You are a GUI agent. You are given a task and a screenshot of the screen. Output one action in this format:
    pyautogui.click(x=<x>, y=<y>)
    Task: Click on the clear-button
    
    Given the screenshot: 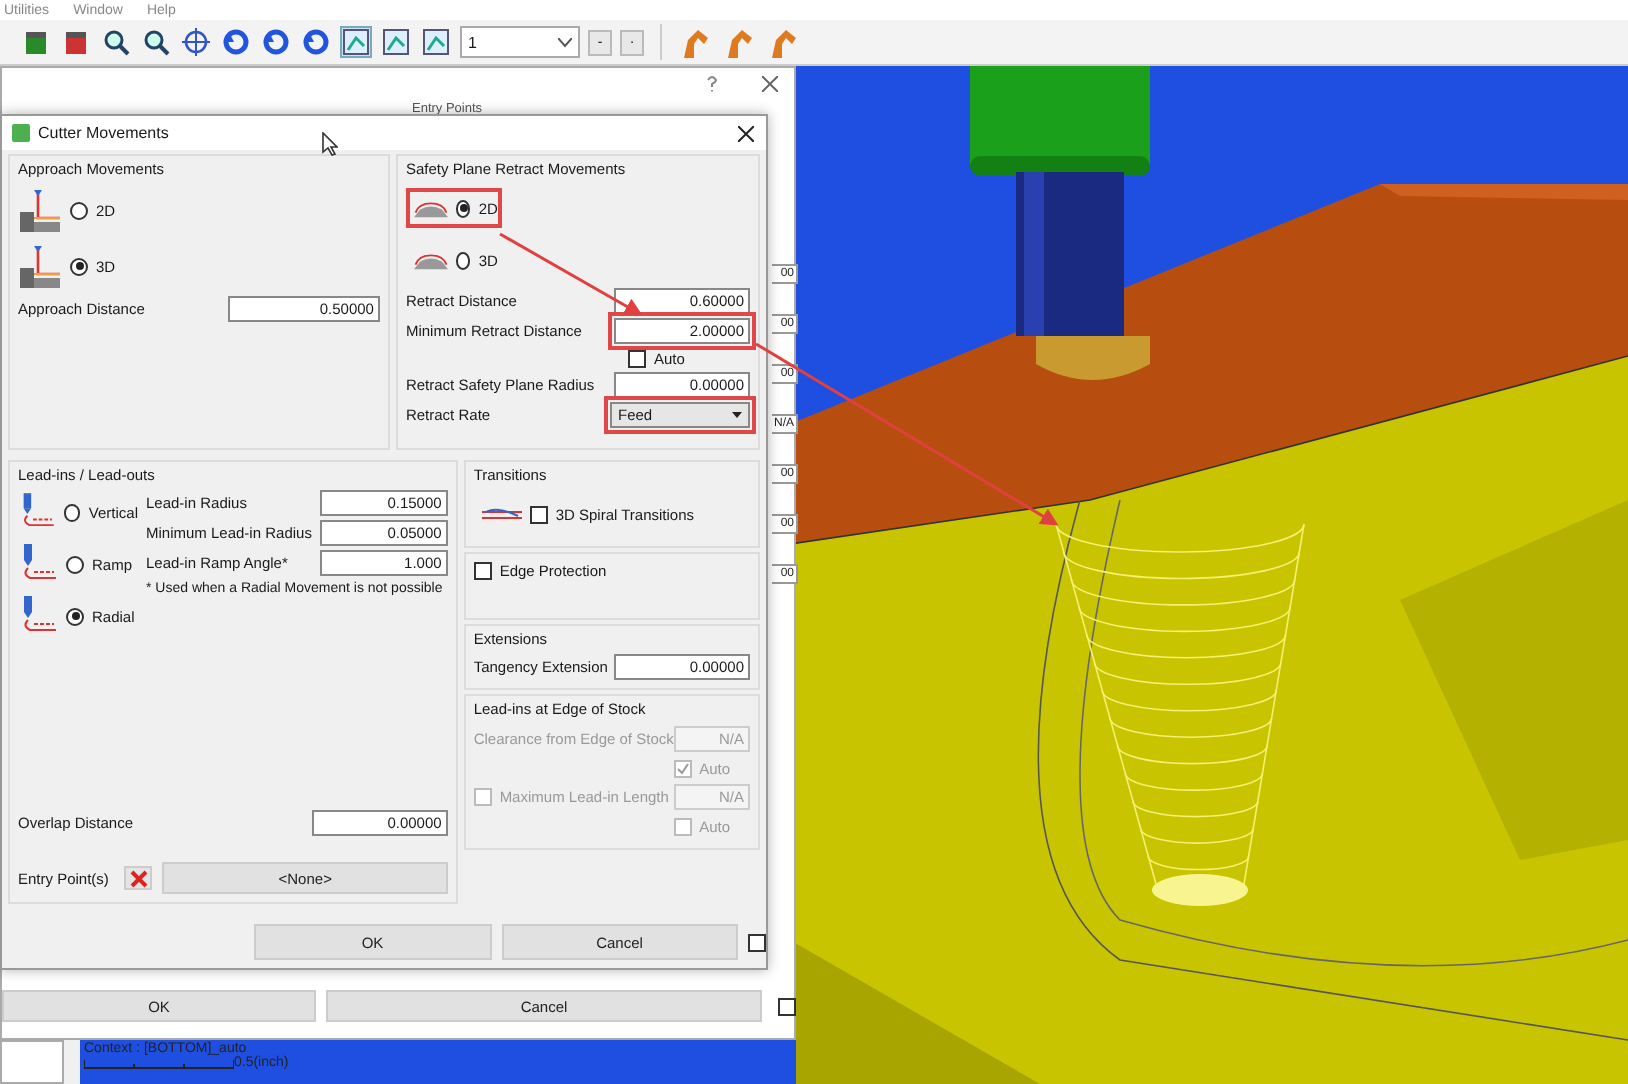 What is the action you would take?
    pyautogui.click(x=138, y=878)
    